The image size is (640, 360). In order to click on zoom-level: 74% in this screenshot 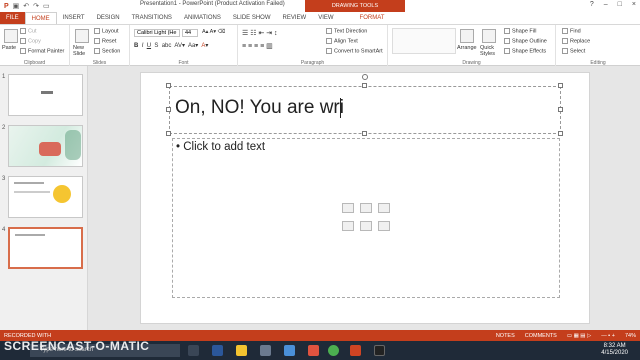, I will do `click(630, 336)`.